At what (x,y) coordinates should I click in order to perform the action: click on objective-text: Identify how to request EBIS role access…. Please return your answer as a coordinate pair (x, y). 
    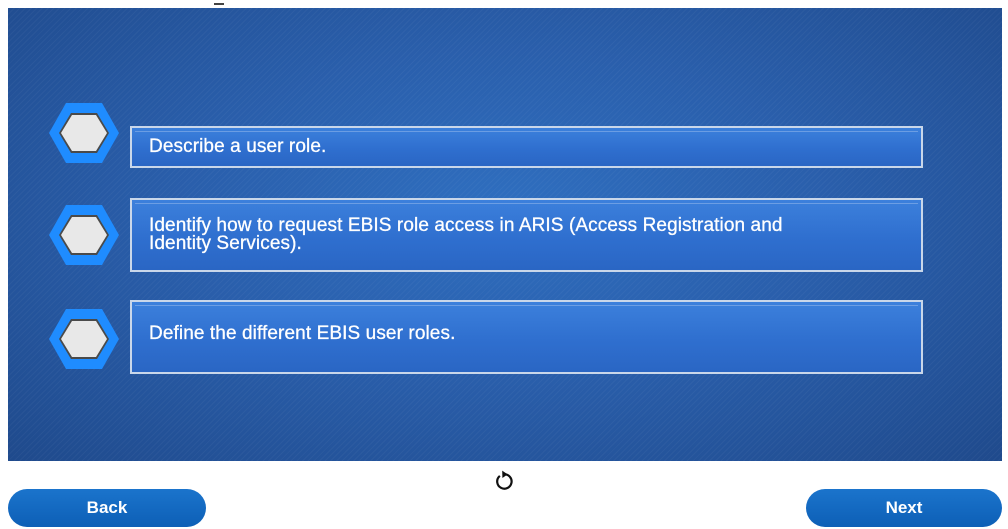
    Looking at the image, I should click on (466, 234).